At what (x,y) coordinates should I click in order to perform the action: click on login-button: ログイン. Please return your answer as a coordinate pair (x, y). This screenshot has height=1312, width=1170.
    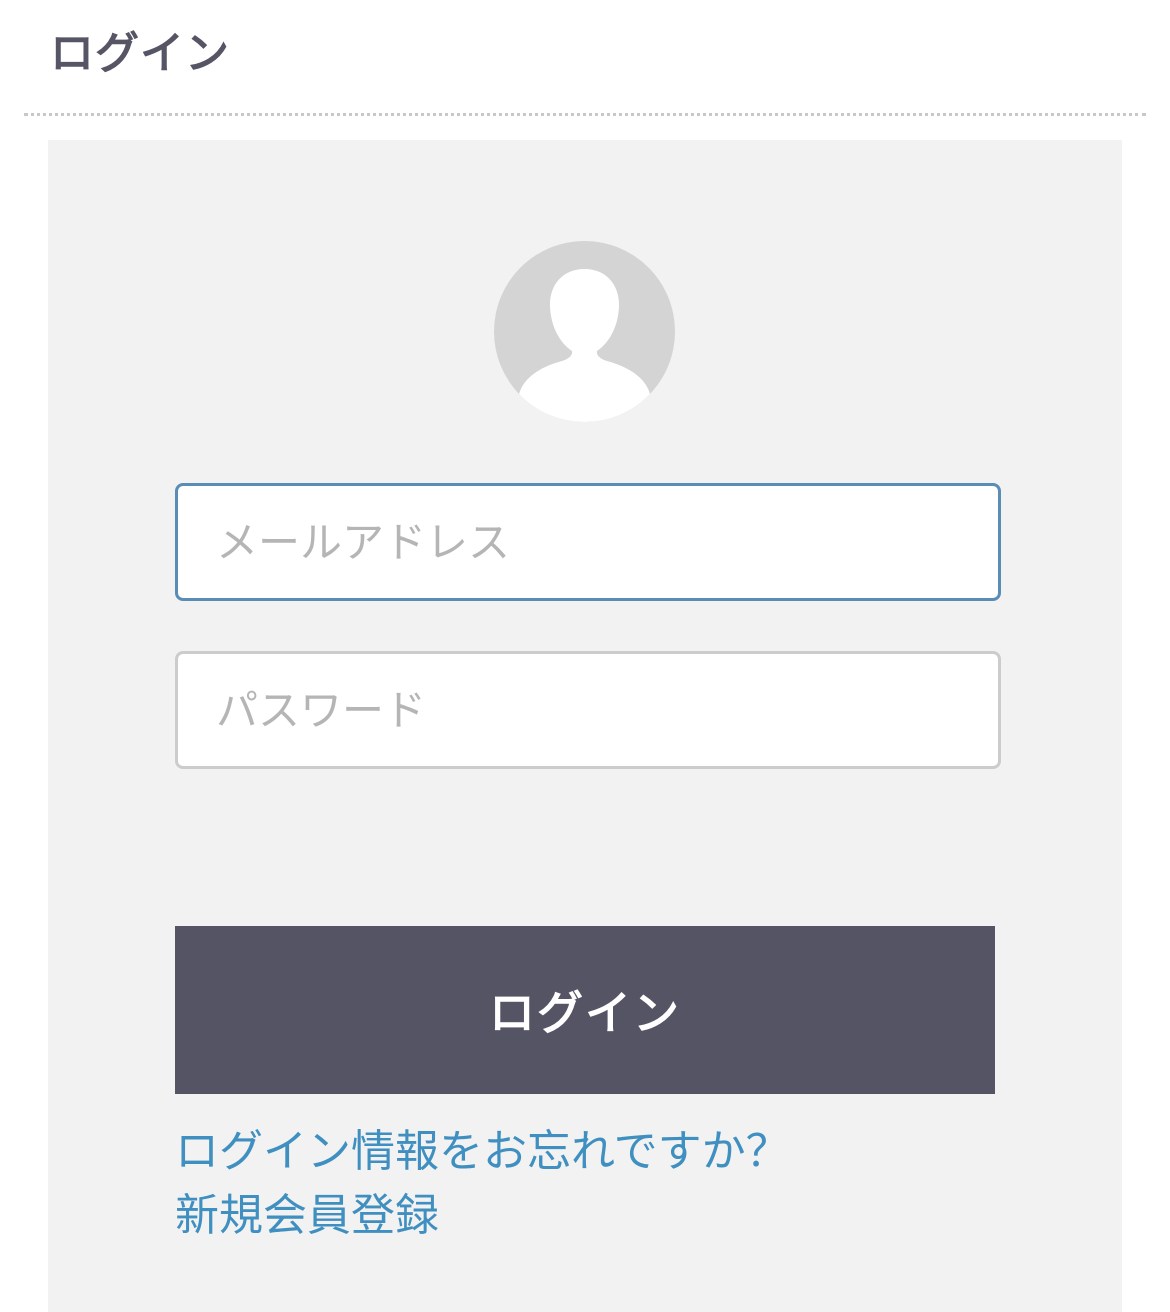
    Looking at the image, I should click on (585, 1010).